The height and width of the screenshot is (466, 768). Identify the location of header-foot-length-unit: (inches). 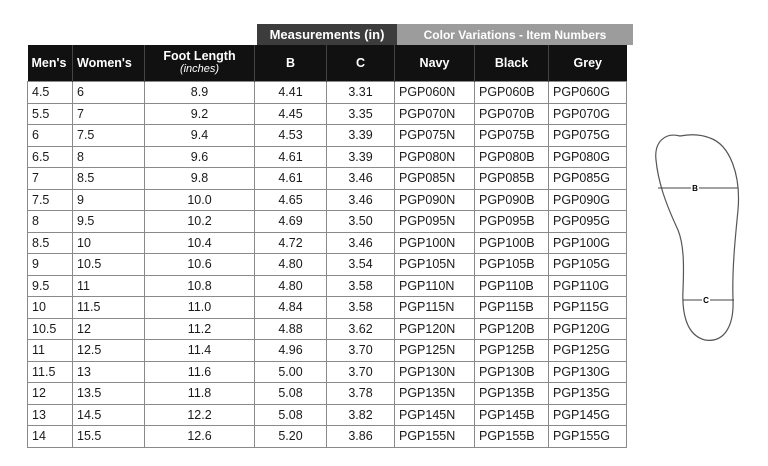
(199, 69).